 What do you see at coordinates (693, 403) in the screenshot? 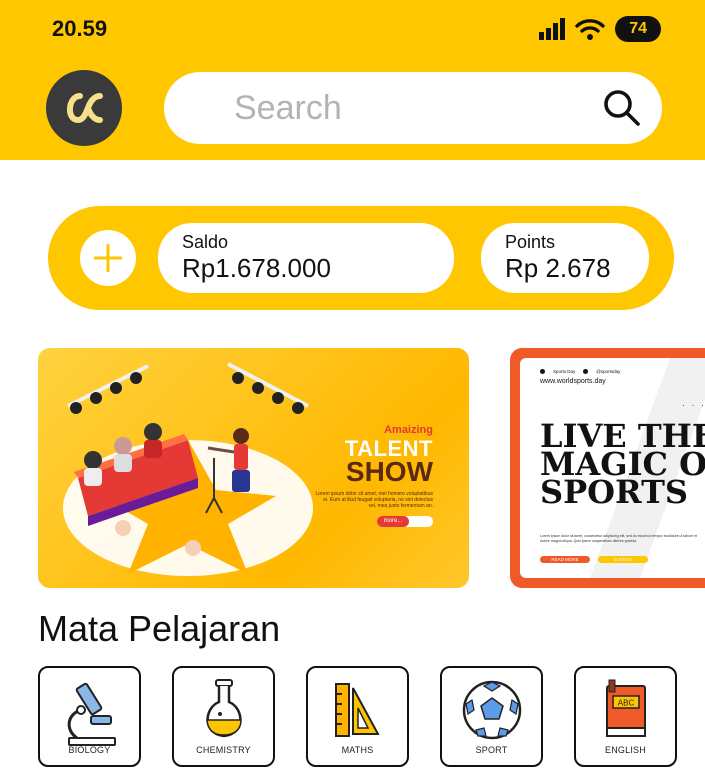
I see `more-dots: . . .` at bounding box center [693, 403].